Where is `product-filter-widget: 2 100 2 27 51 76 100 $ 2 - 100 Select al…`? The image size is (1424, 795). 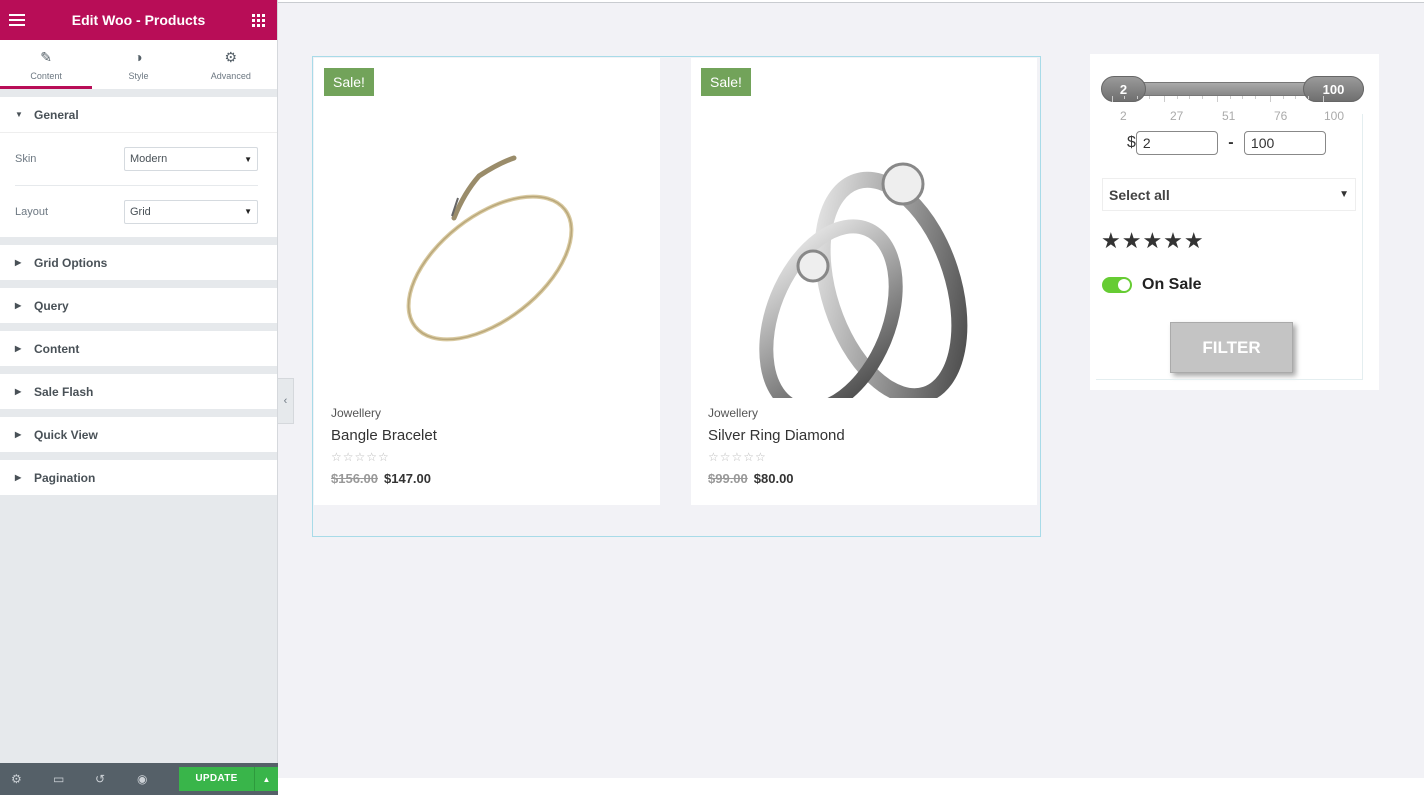 product-filter-widget: 2 100 2 27 51 76 100 $ 2 - 100 Select al… is located at coordinates (1234, 222).